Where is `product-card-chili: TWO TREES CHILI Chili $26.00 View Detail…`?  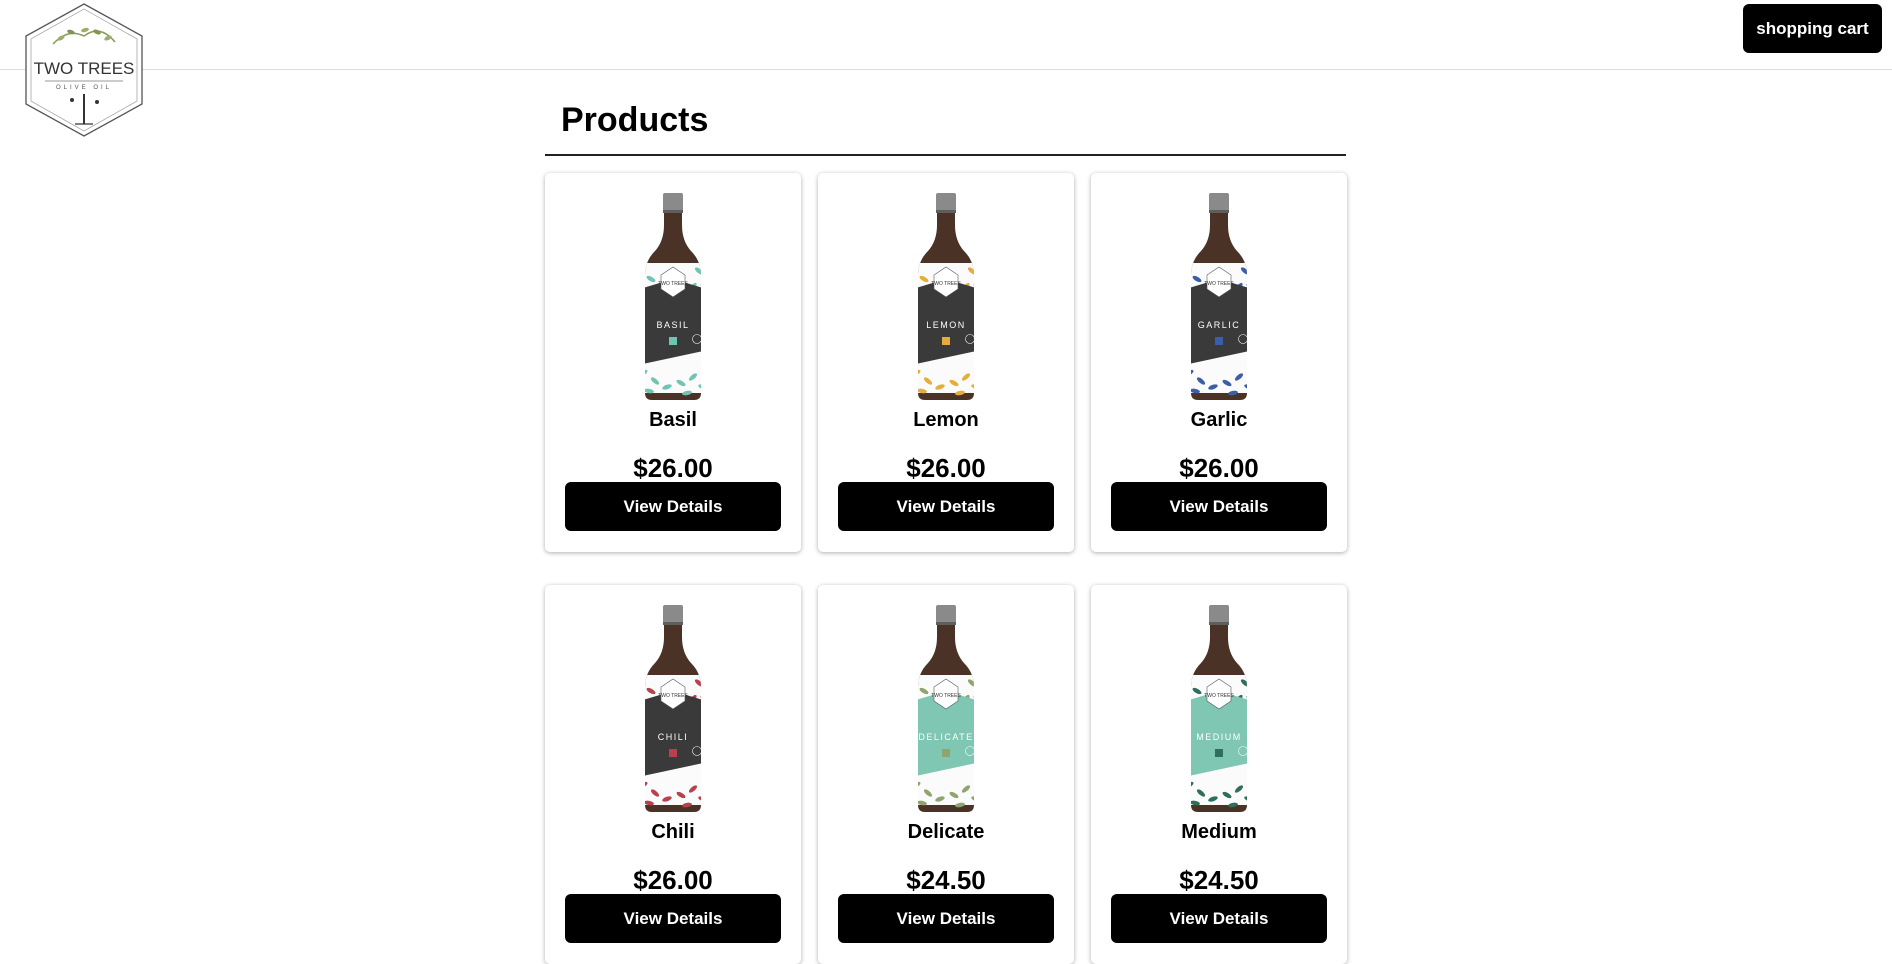 product-card-chili: TWO TREES CHILI Chili $26.00 View Detail… is located at coordinates (673, 774).